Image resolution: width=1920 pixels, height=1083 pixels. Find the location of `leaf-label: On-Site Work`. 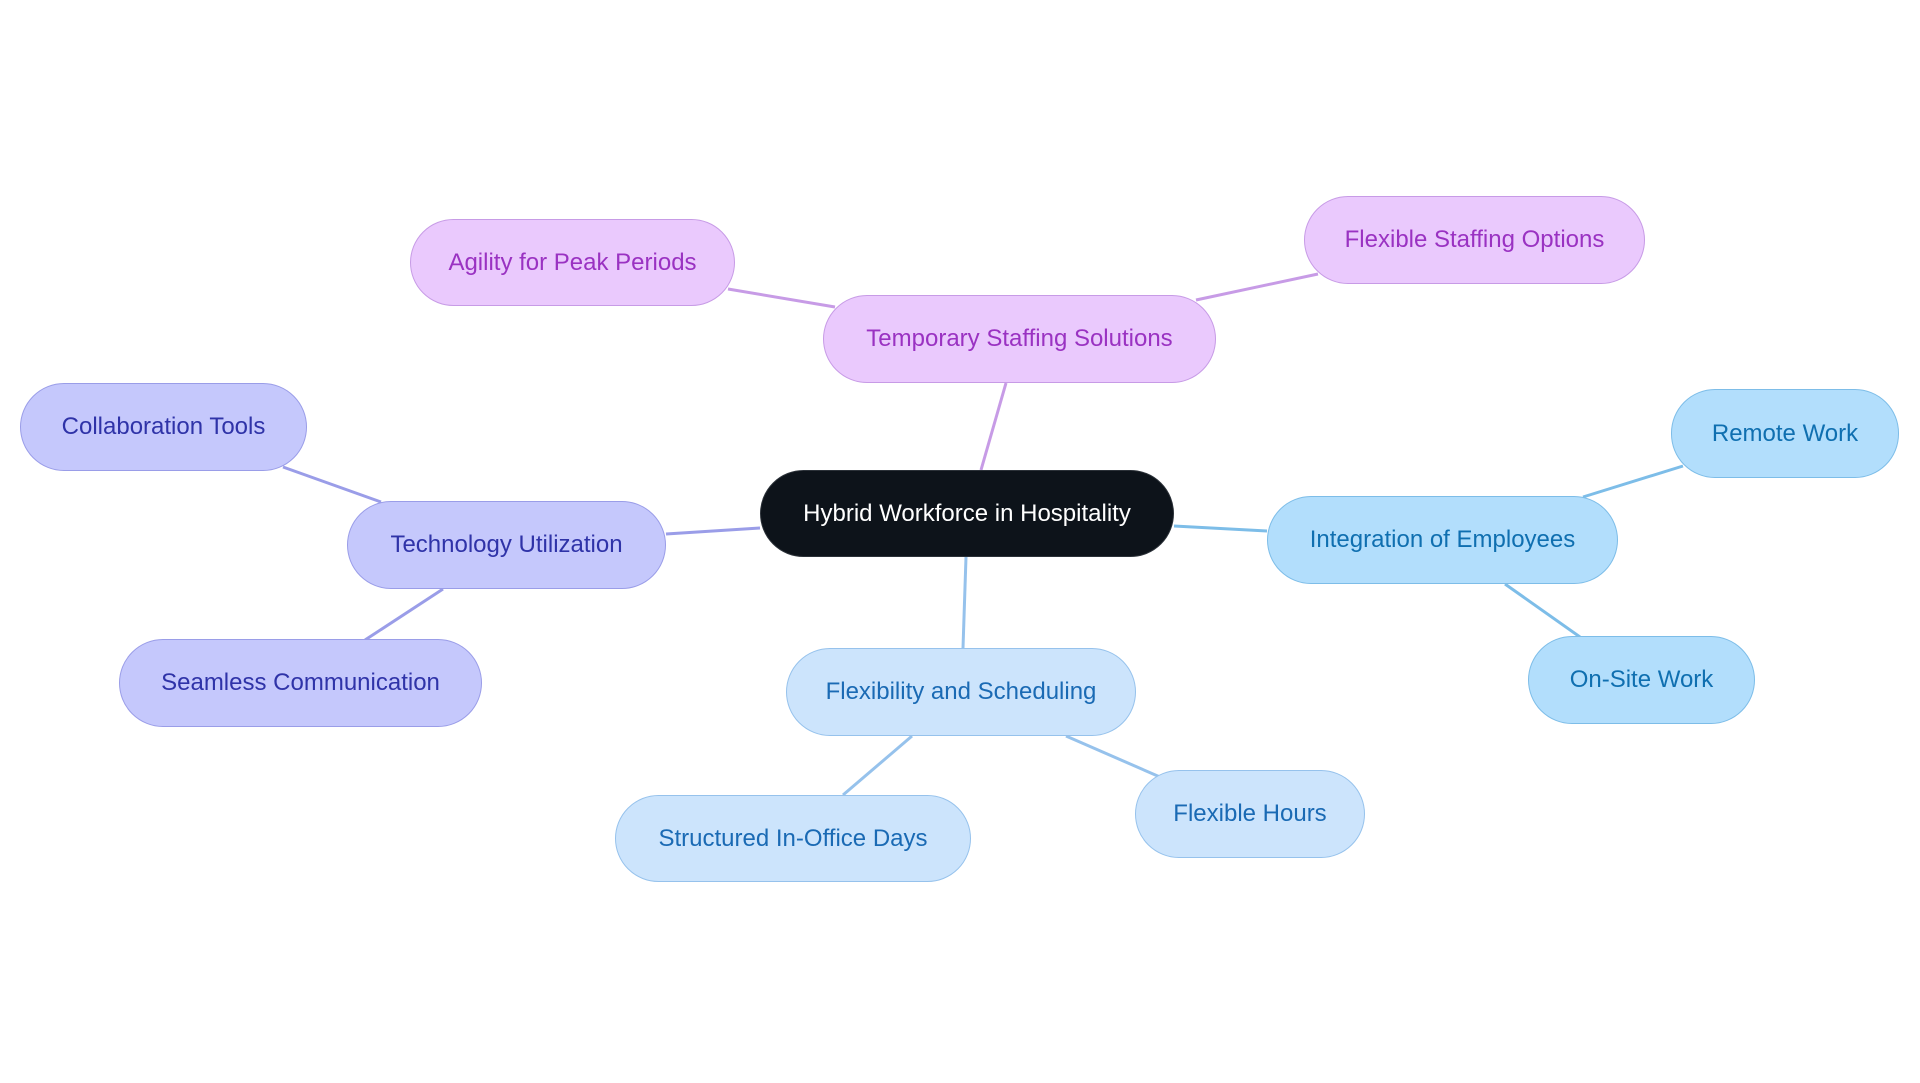

leaf-label: On-Site Work is located at coordinates (1641, 679).